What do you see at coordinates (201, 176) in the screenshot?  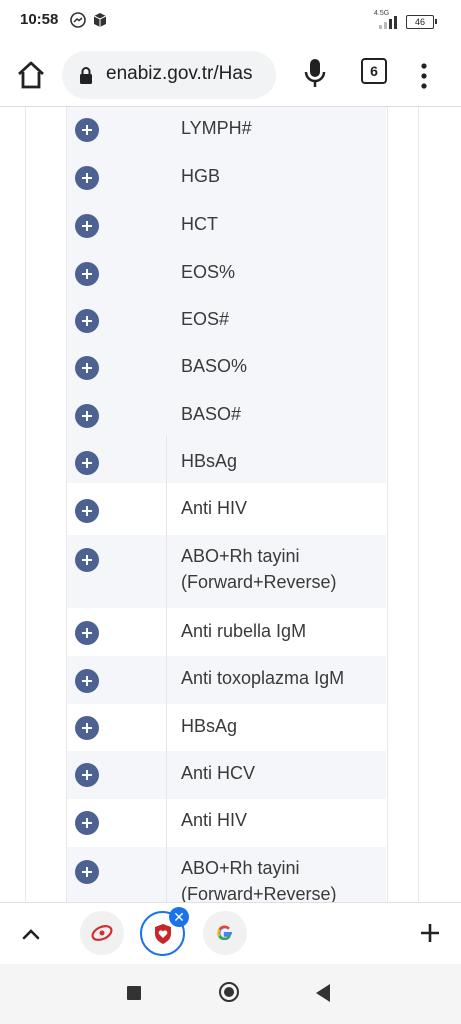 I see `test-name: HGB` at bounding box center [201, 176].